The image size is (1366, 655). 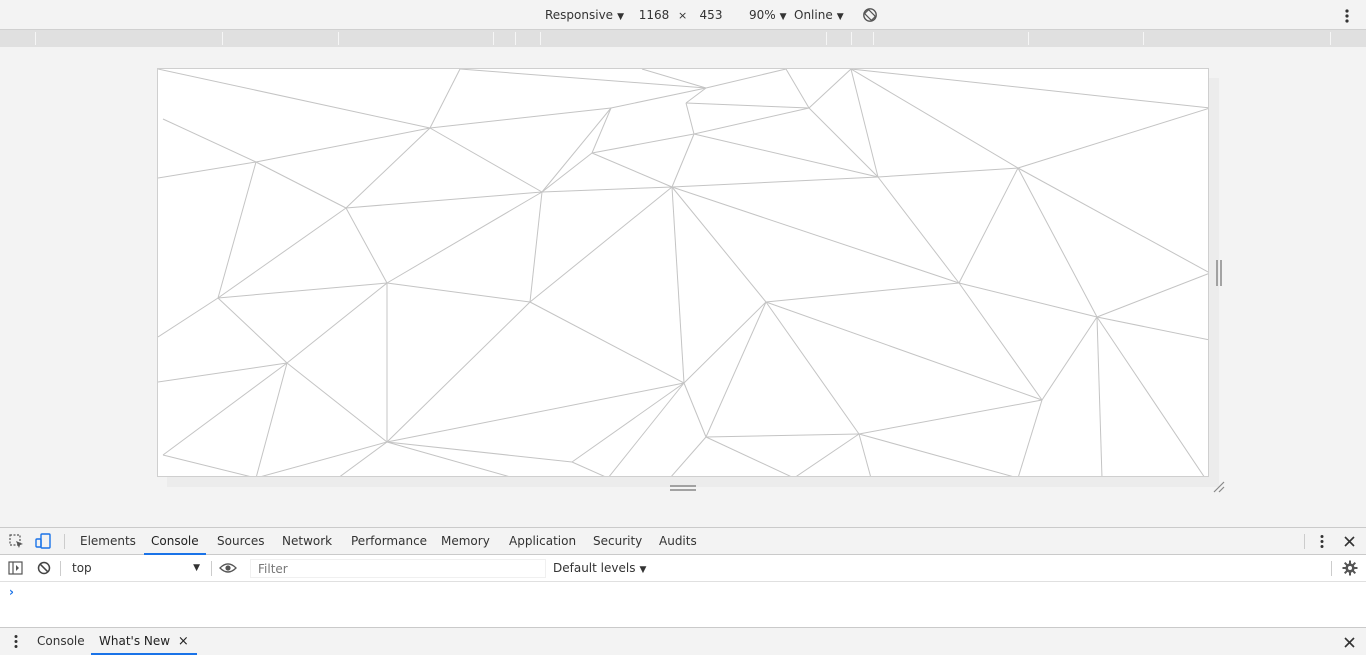 I want to click on media-query-bar, so click(x=683, y=38).